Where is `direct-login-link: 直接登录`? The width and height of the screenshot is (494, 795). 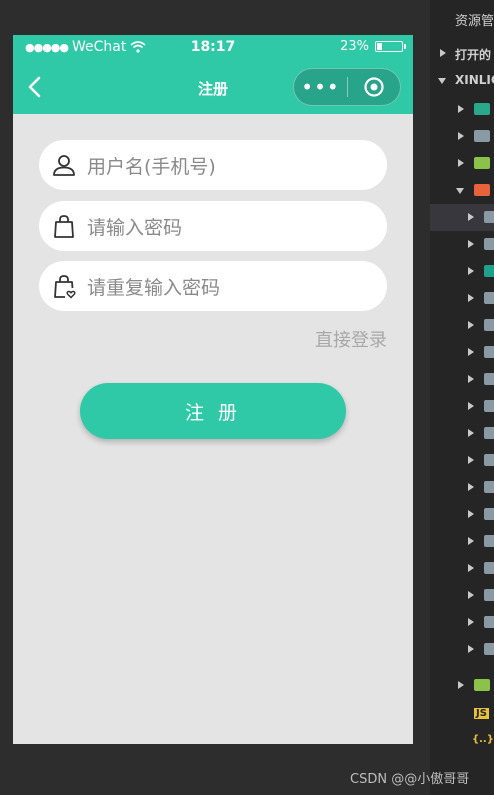 direct-login-link: 直接登录 is located at coordinates (351, 339).